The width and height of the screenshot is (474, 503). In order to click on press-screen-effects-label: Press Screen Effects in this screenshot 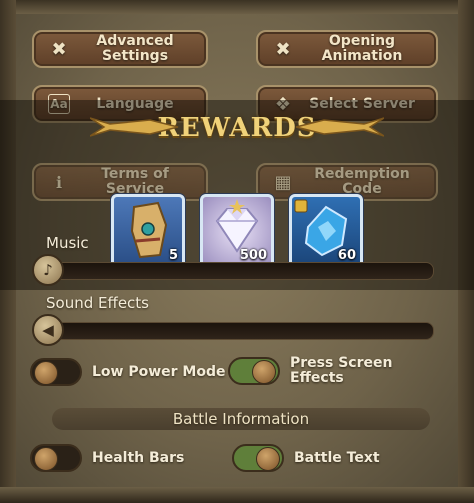, I will do `click(341, 370)`.